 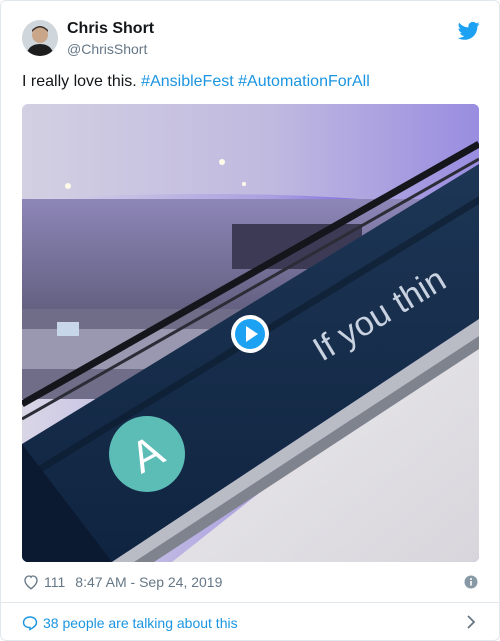 I want to click on info-icon, so click(x=471, y=582).